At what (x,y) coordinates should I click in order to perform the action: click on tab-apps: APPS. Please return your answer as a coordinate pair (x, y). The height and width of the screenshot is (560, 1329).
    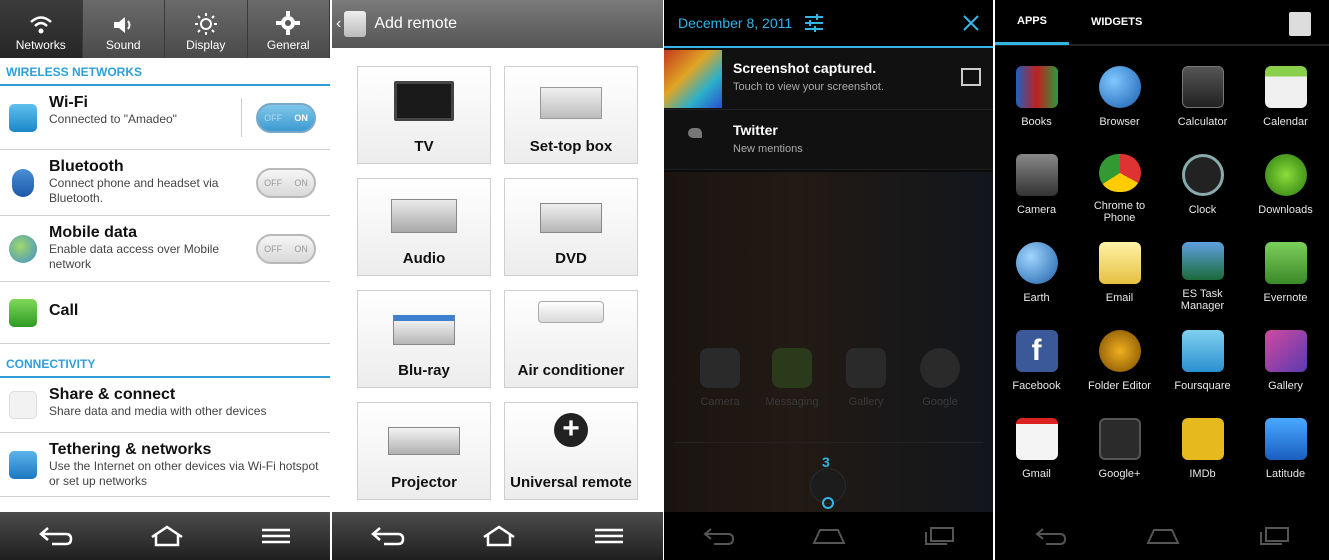
    Looking at the image, I should click on (1032, 22).